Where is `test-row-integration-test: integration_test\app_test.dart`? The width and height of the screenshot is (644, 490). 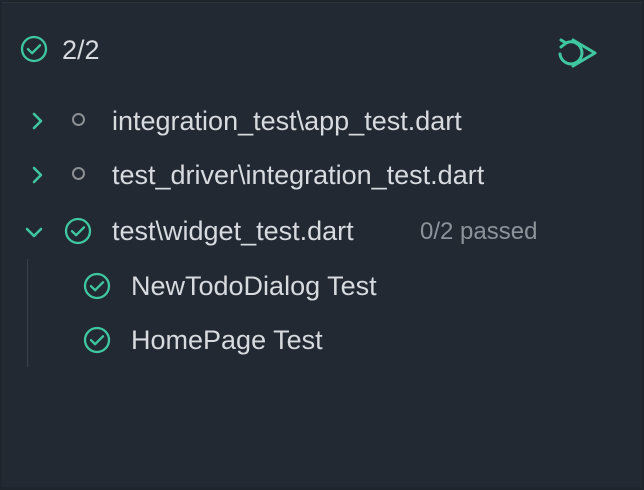 test-row-integration-test: integration_test\app_test.dart is located at coordinates (322, 121).